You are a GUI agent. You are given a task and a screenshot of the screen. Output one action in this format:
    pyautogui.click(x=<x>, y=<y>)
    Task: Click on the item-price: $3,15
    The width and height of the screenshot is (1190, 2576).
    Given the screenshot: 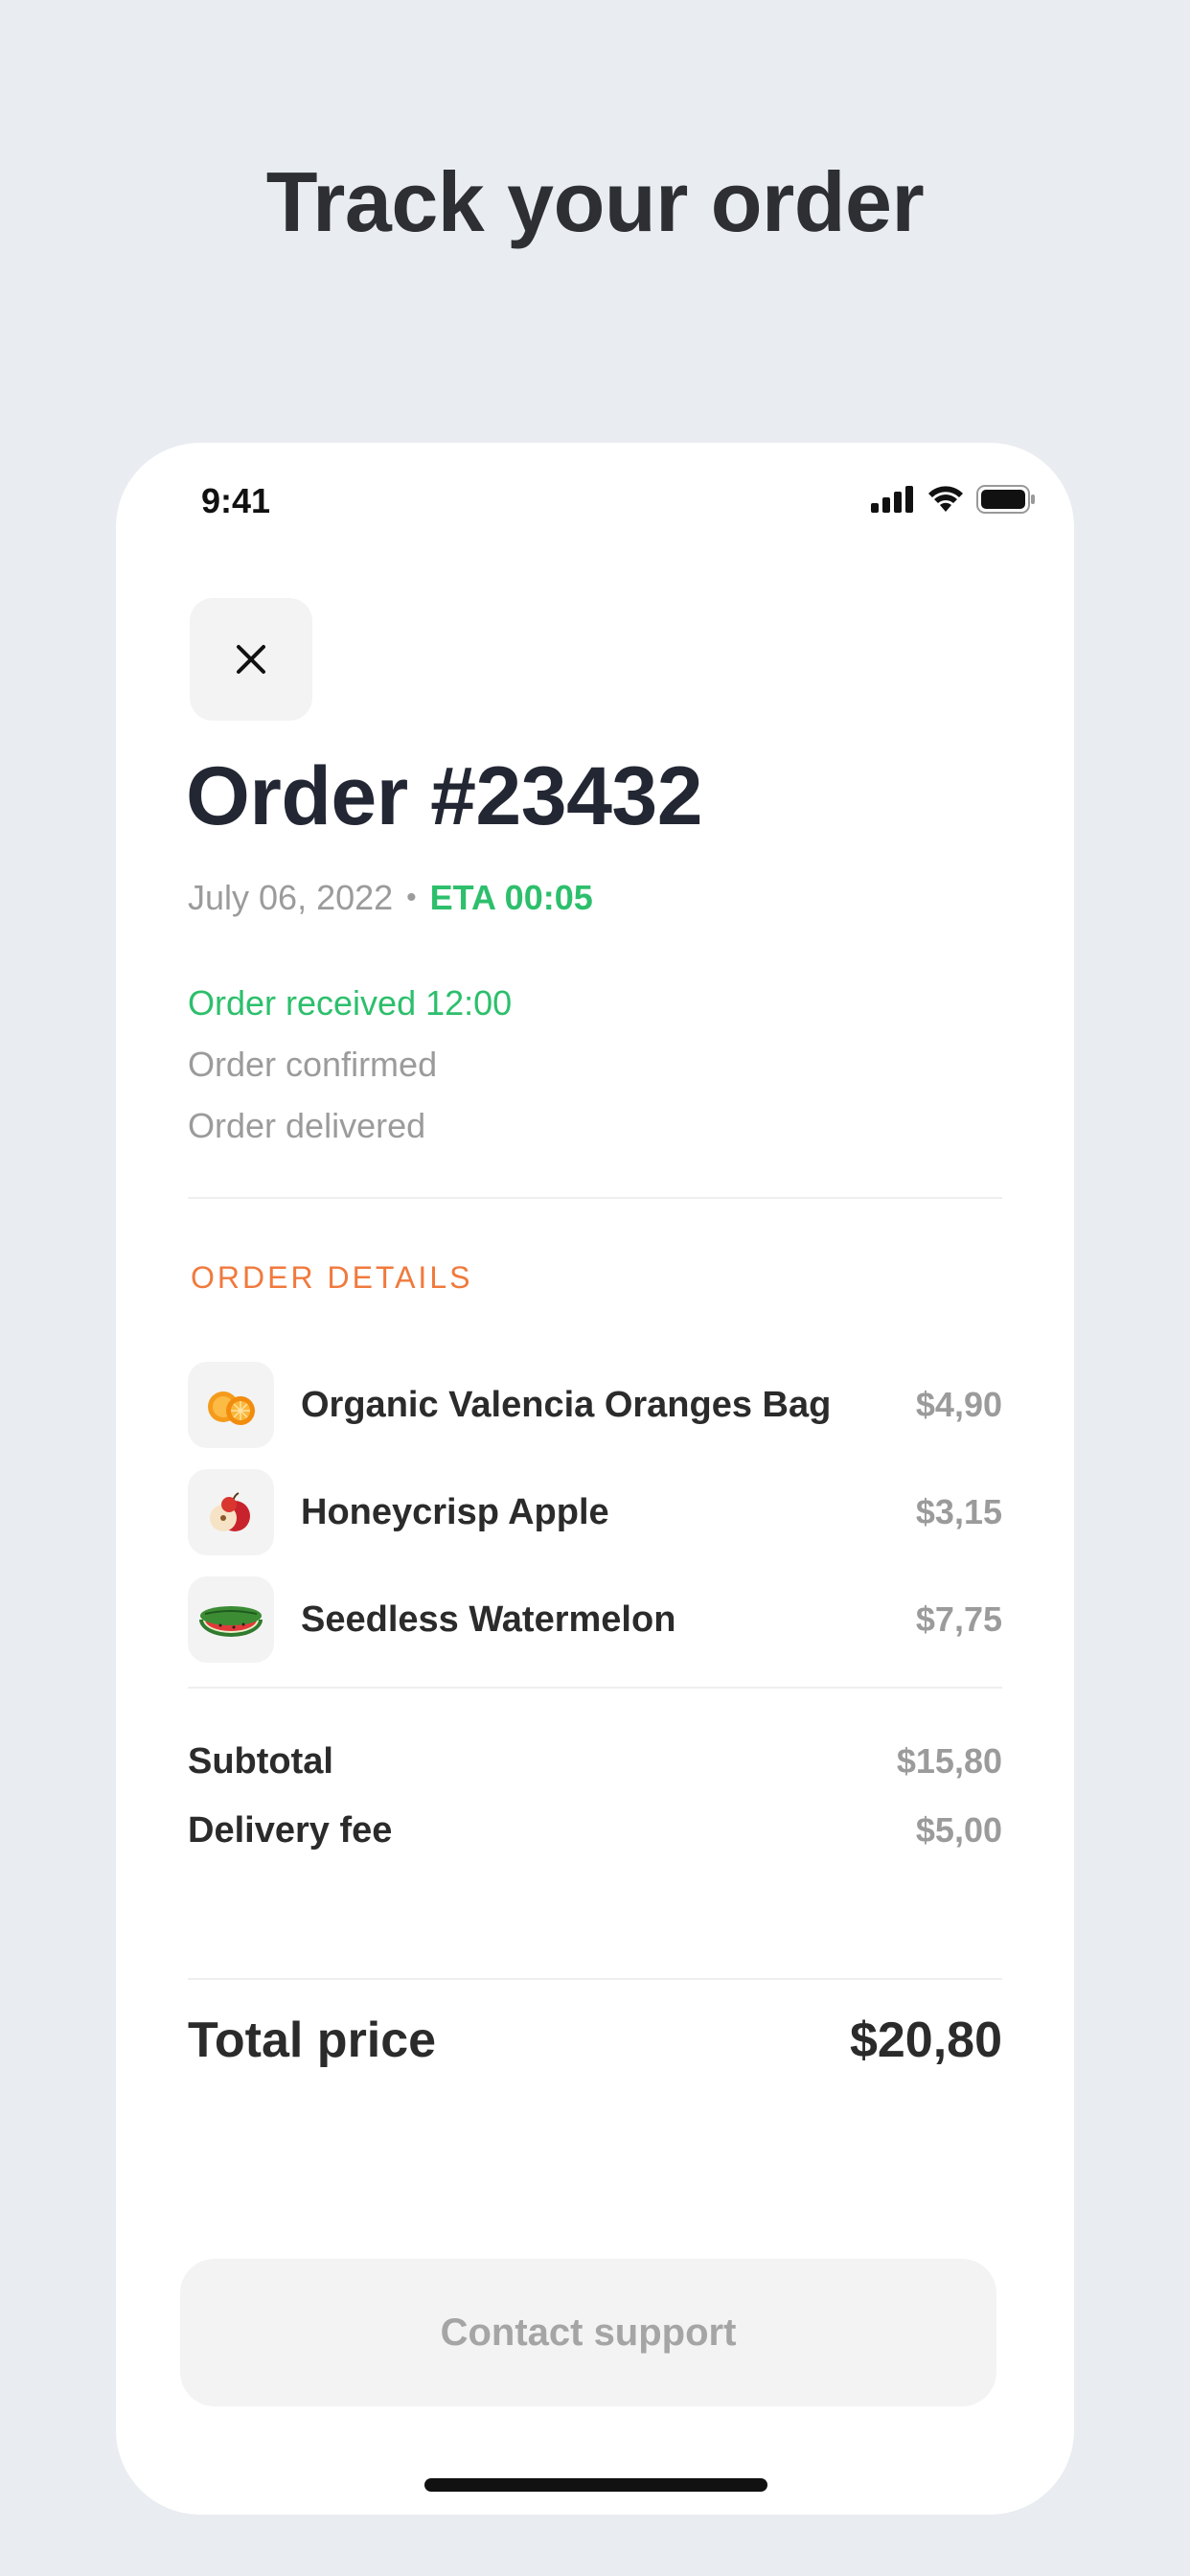 What is the action you would take?
    pyautogui.click(x=959, y=1511)
    